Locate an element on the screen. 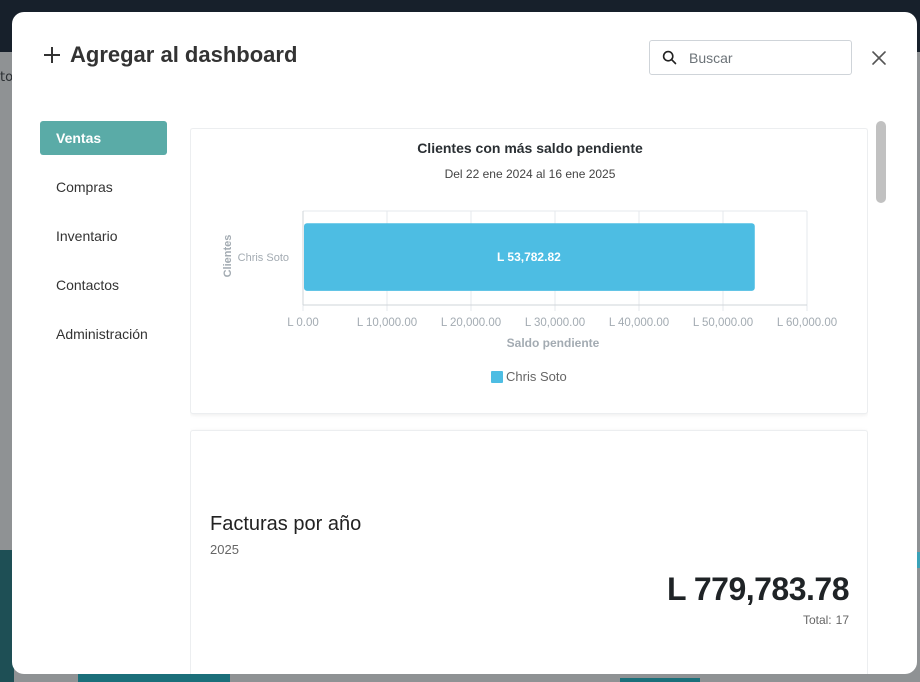 The height and width of the screenshot is (682, 920). search-input is located at coordinates (764, 57).